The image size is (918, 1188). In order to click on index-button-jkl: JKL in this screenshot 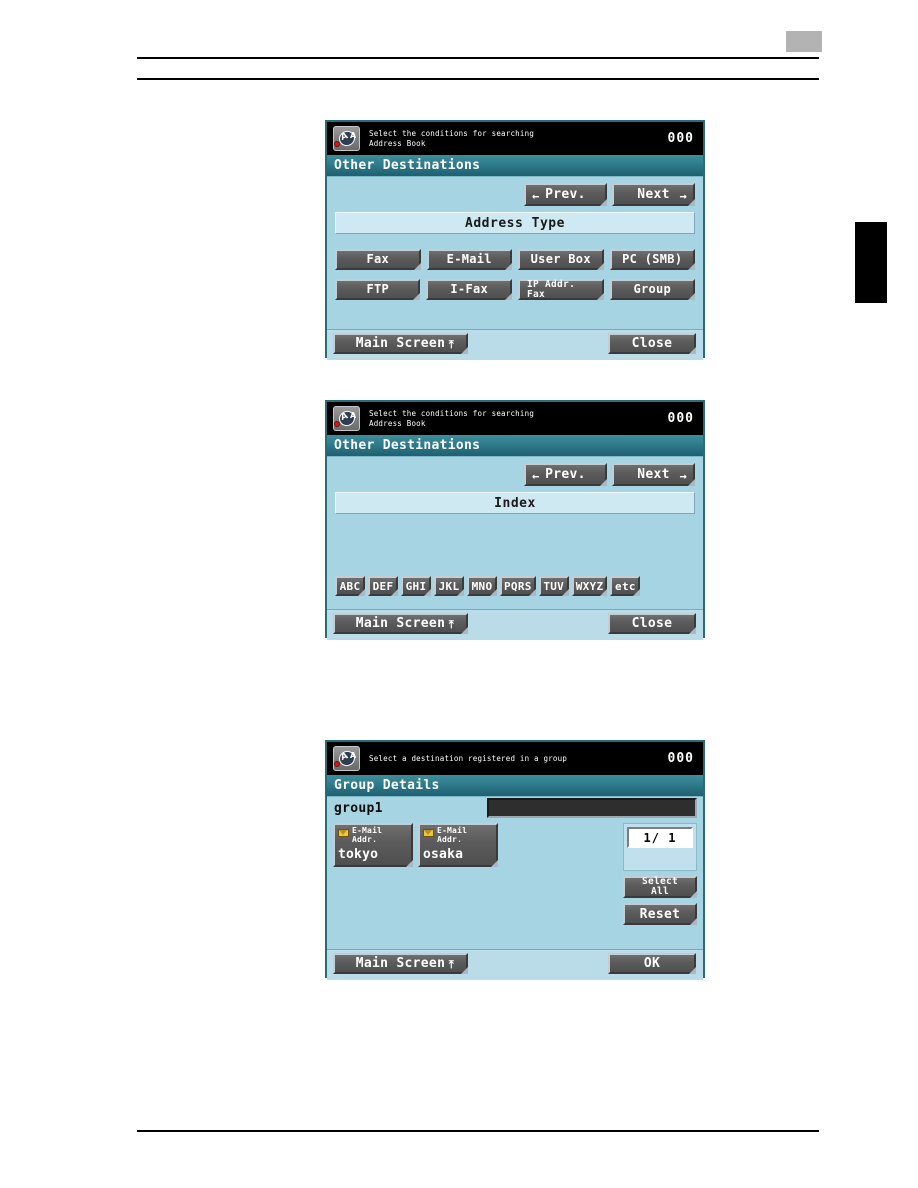, I will do `click(449, 586)`.